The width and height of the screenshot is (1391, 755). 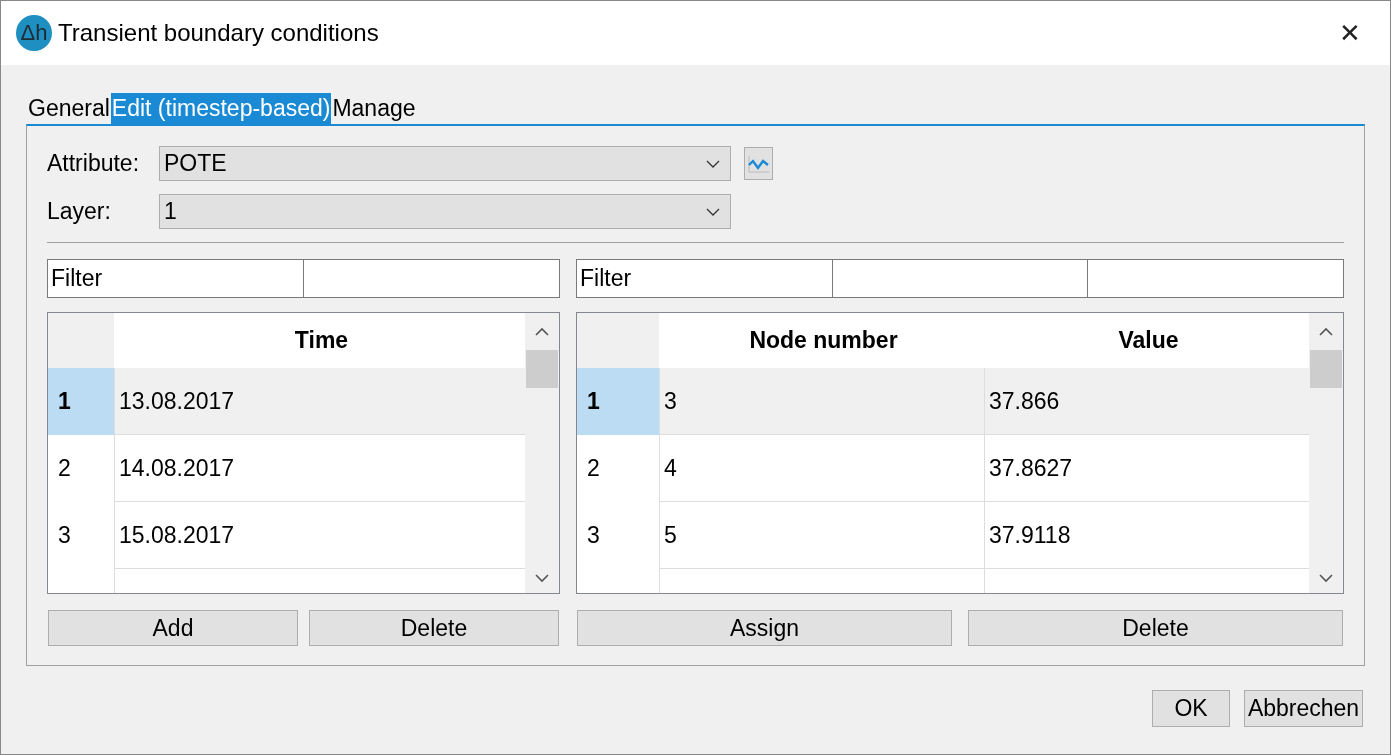 What do you see at coordinates (319, 401) in the screenshot?
I see `table-cell: 13.08.2017` at bounding box center [319, 401].